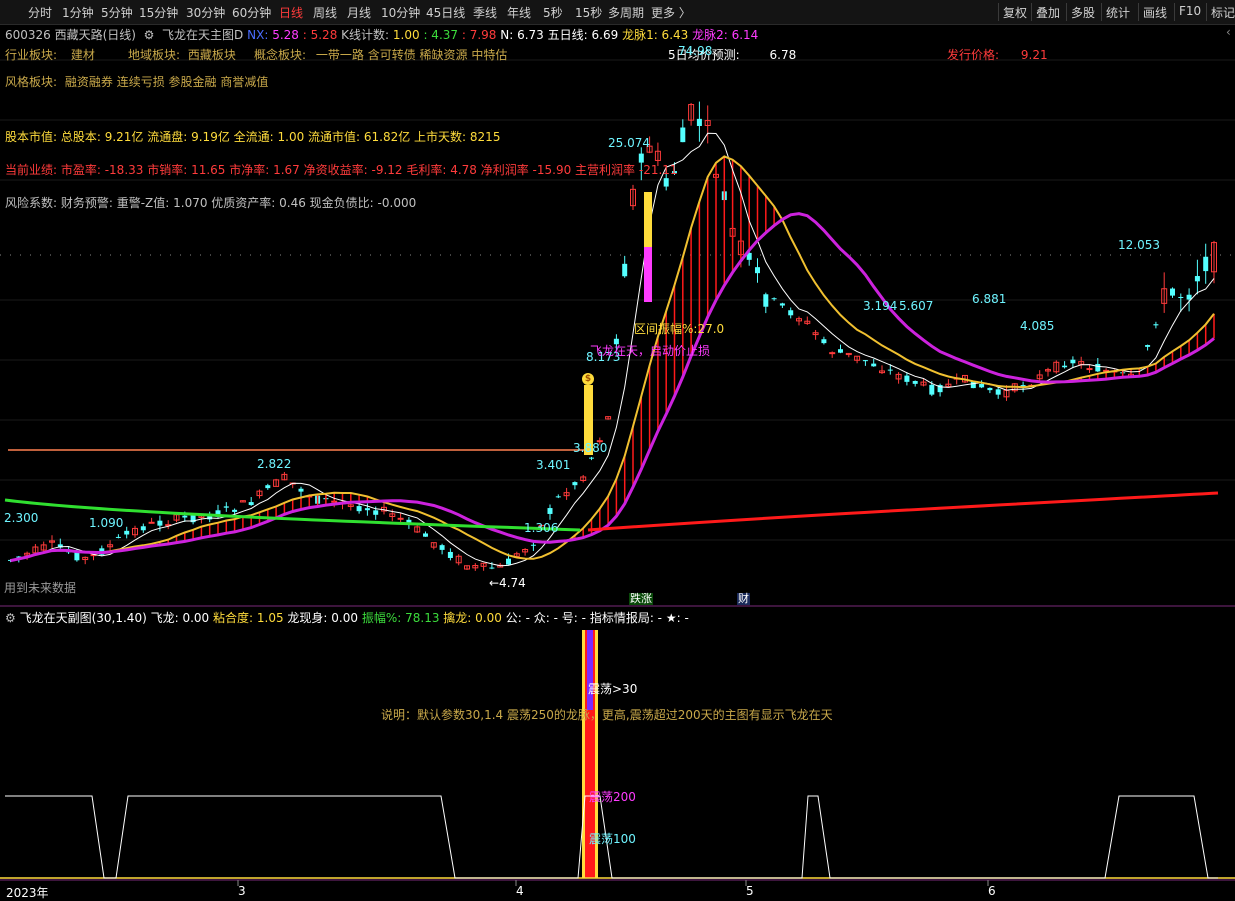 The width and height of the screenshot is (1235, 901). What do you see at coordinates (154, 55) in the screenshot?
I see `region-label: 地域板块:` at bounding box center [154, 55].